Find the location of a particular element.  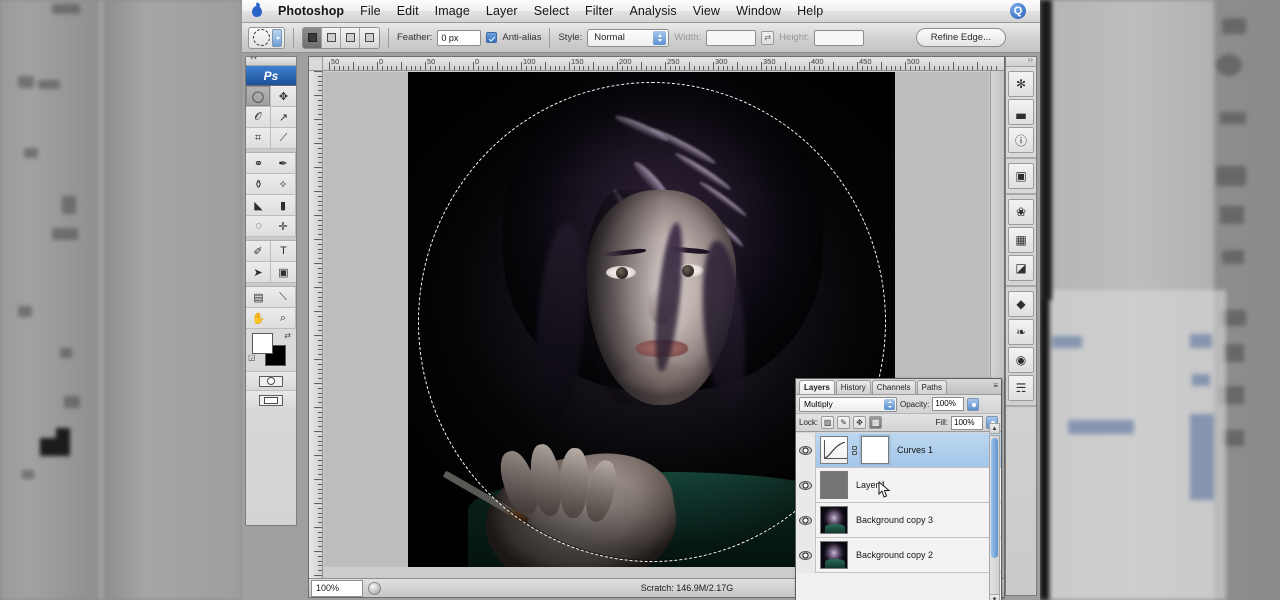

default-colors-icon: ◲ is located at coordinates (252, 357).